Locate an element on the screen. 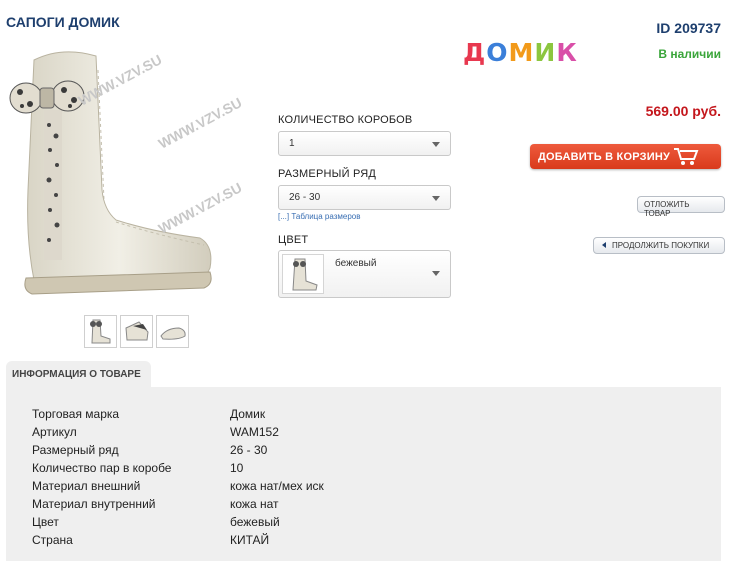  size-table-link: [...] Таблица размеров is located at coordinates (319, 216).